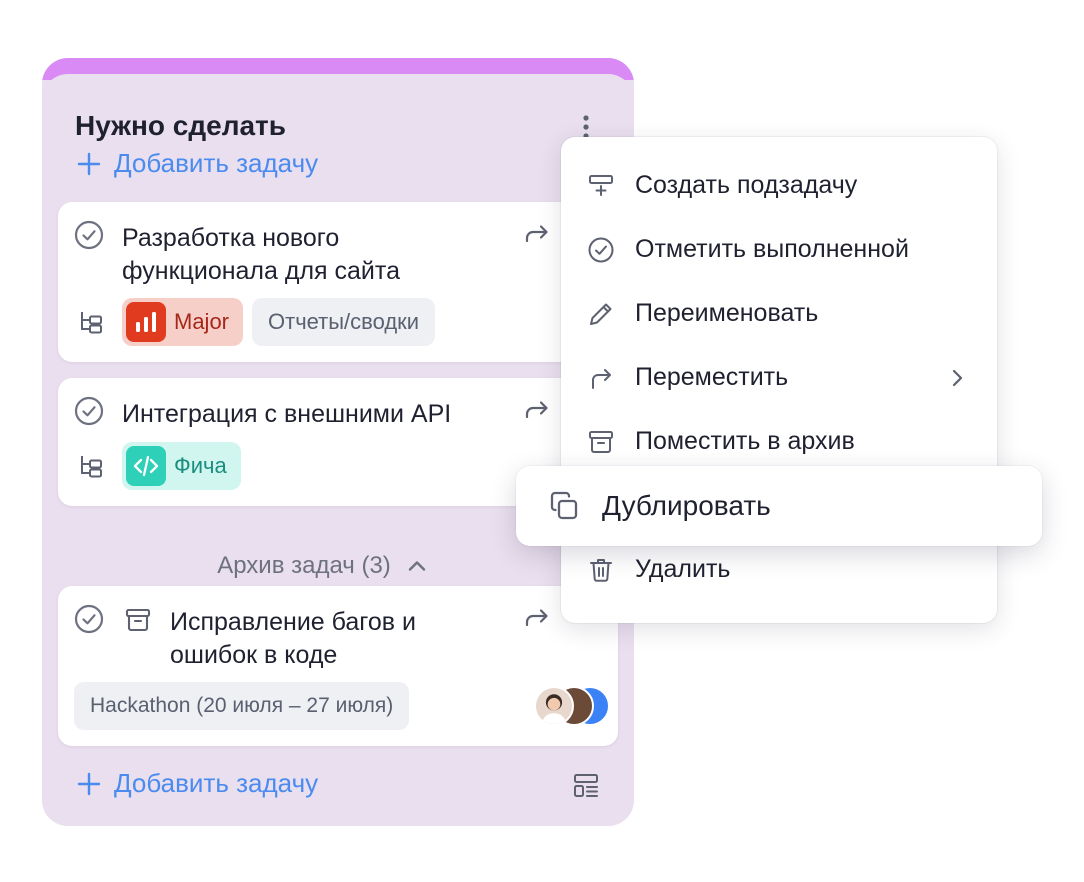 The width and height of the screenshot is (1084, 882). I want to click on avatar, so click(554, 706).